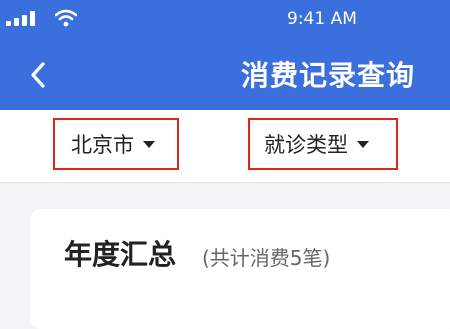 Image resolution: width=450 pixels, height=329 pixels. I want to click on status-time: 9:41 AM, so click(322, 19).